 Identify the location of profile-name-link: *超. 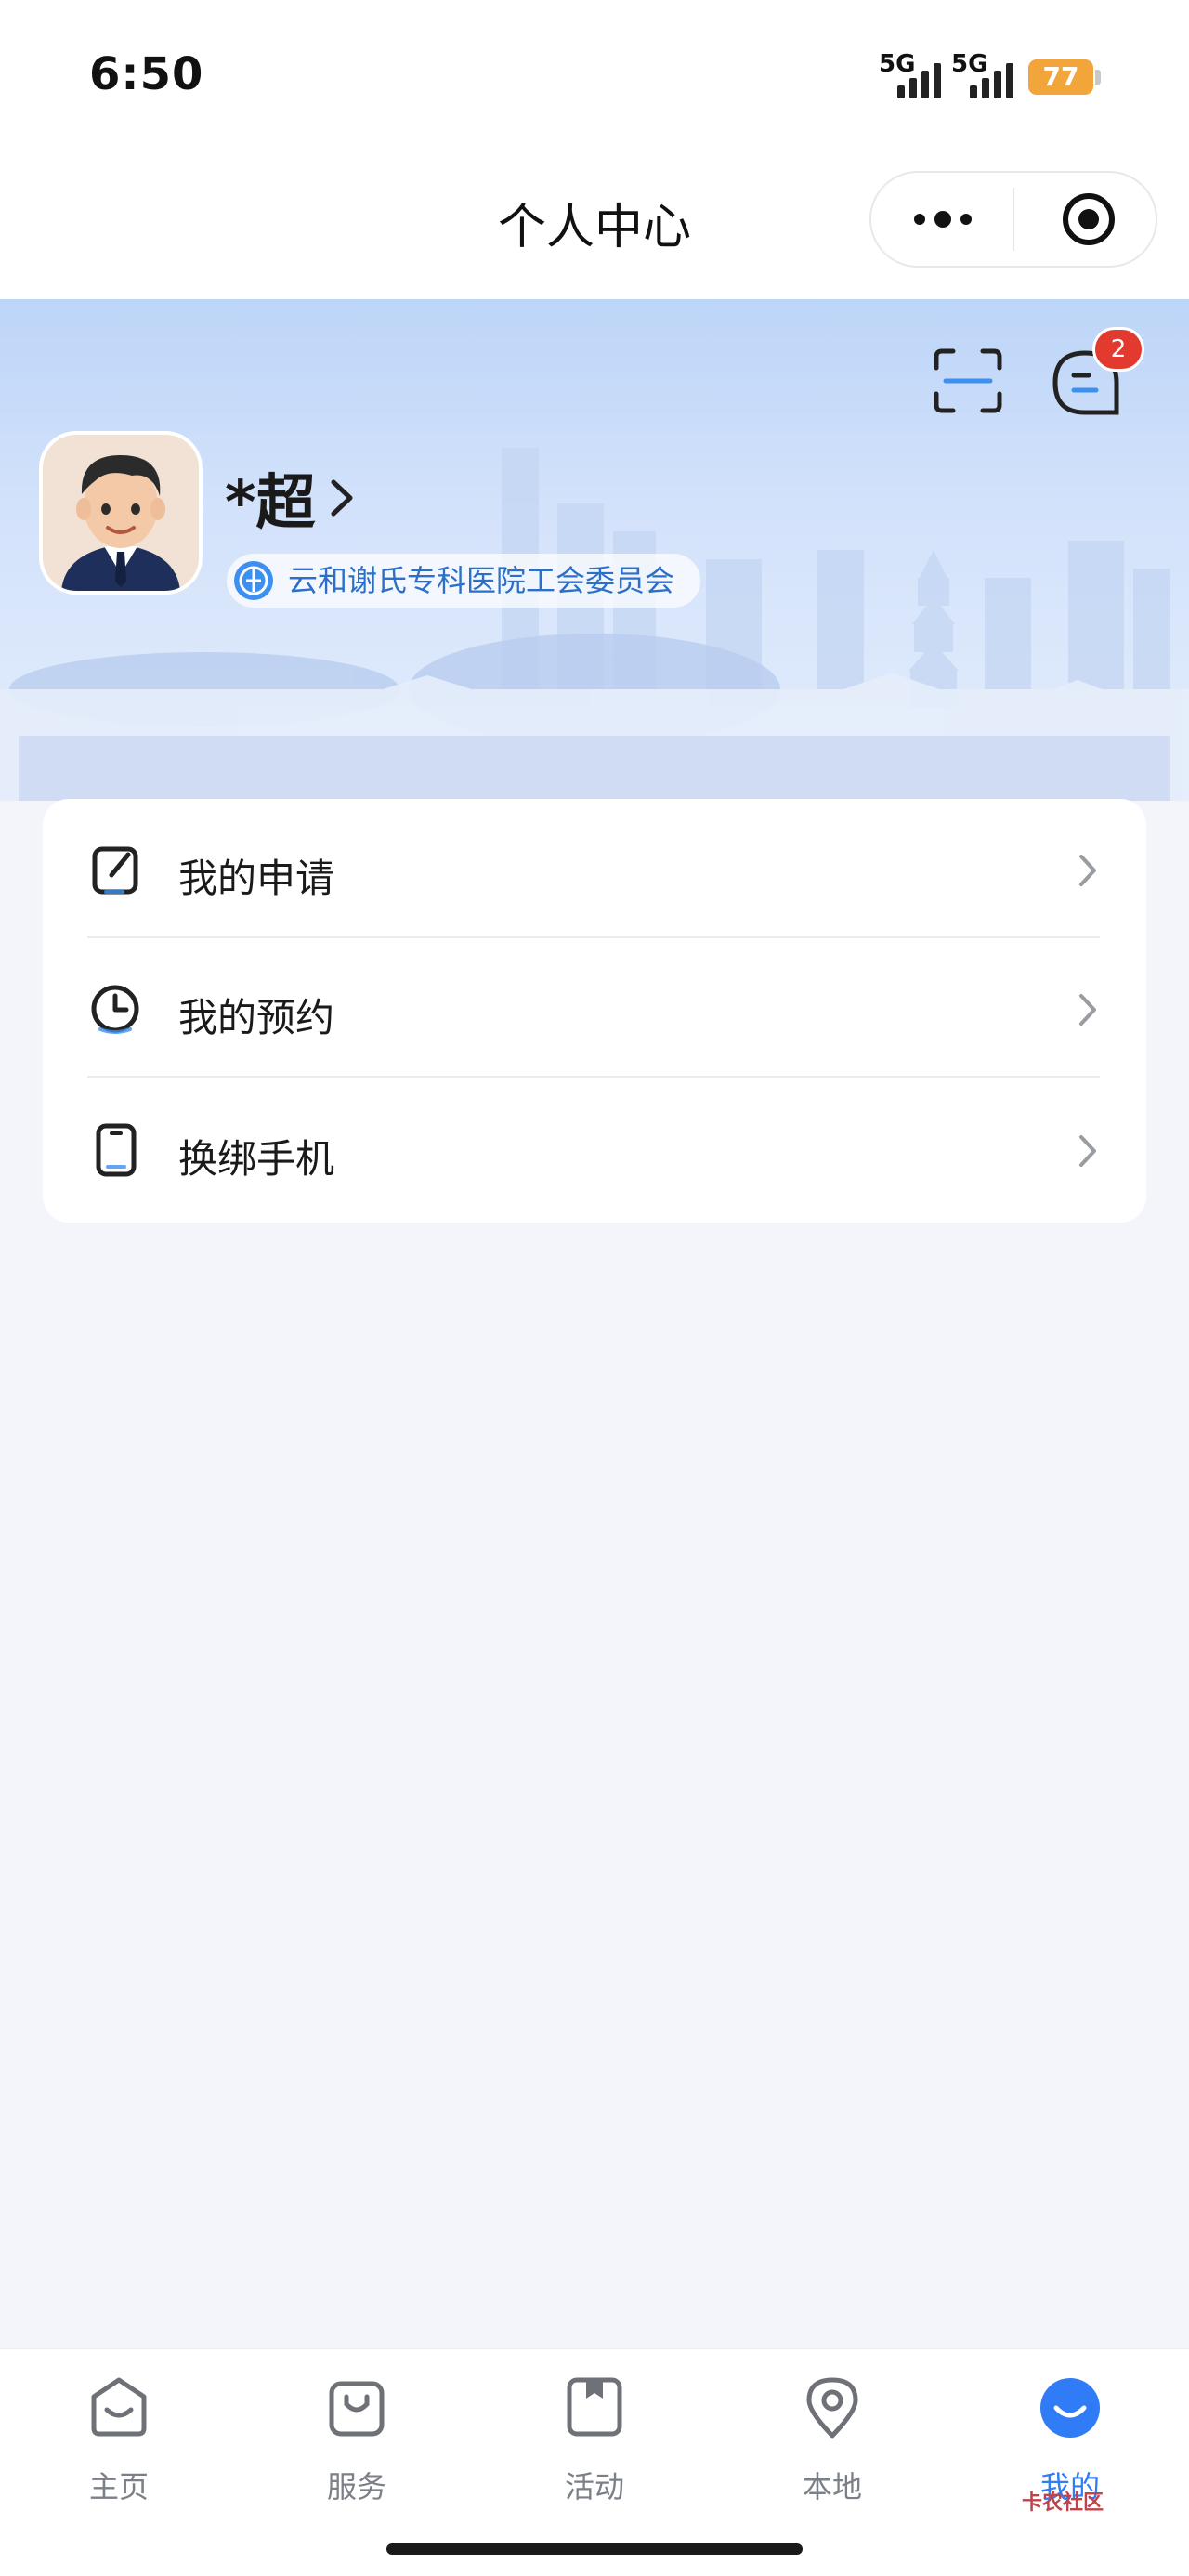
(292, 499).